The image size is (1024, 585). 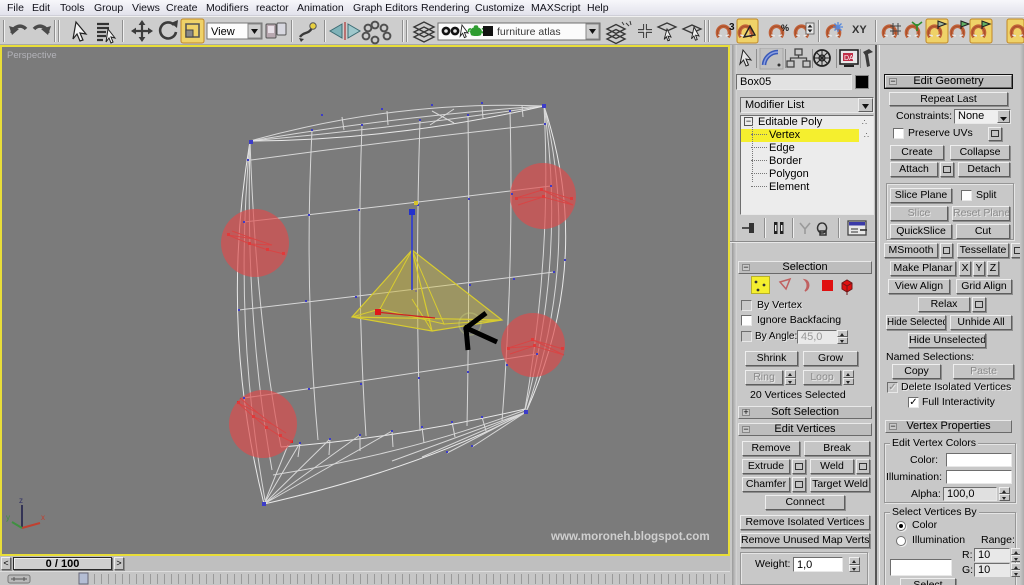 What do you see at coordinates (21, 500) in the screenshot?
I see `svg-text: z` at bounding box center [21, 500].